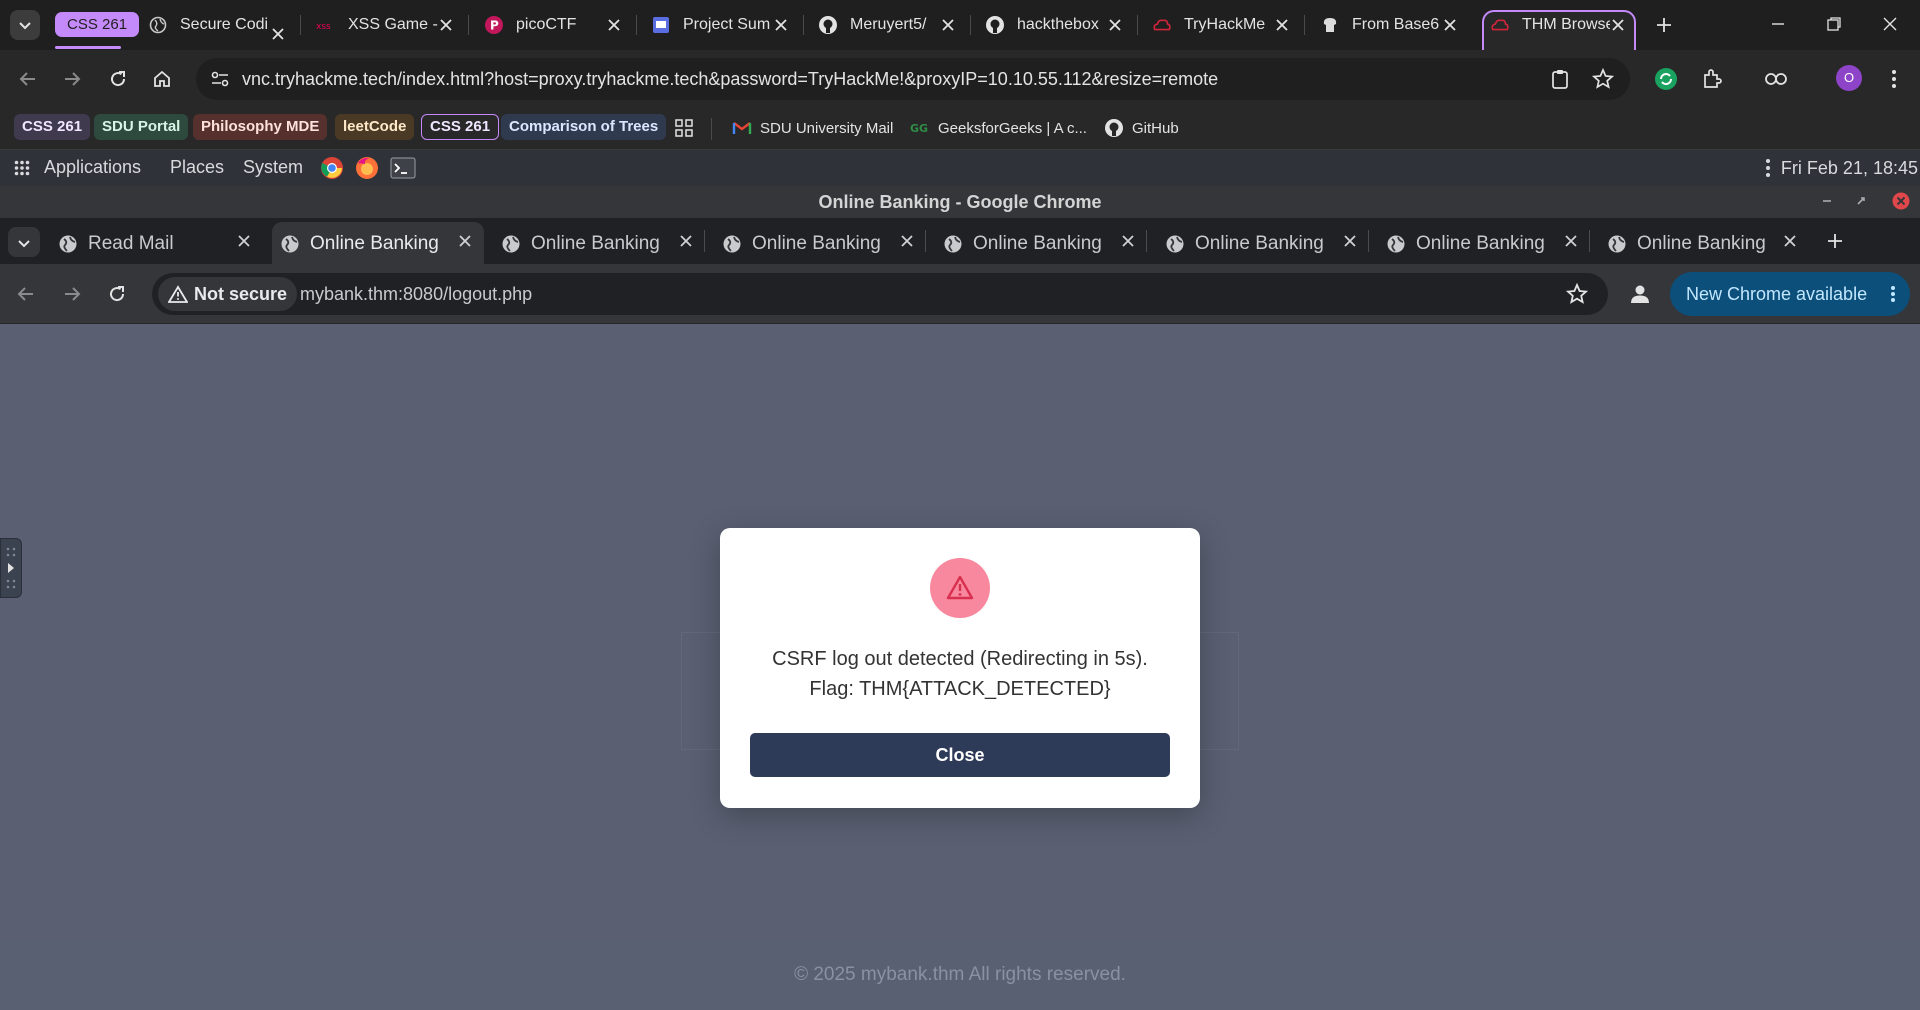 The height and width of the screenshot is (1010, 1920). Describe the element at coordinates (1849, 78) in the screenshot. I see `profile-avatar: O` at that location.